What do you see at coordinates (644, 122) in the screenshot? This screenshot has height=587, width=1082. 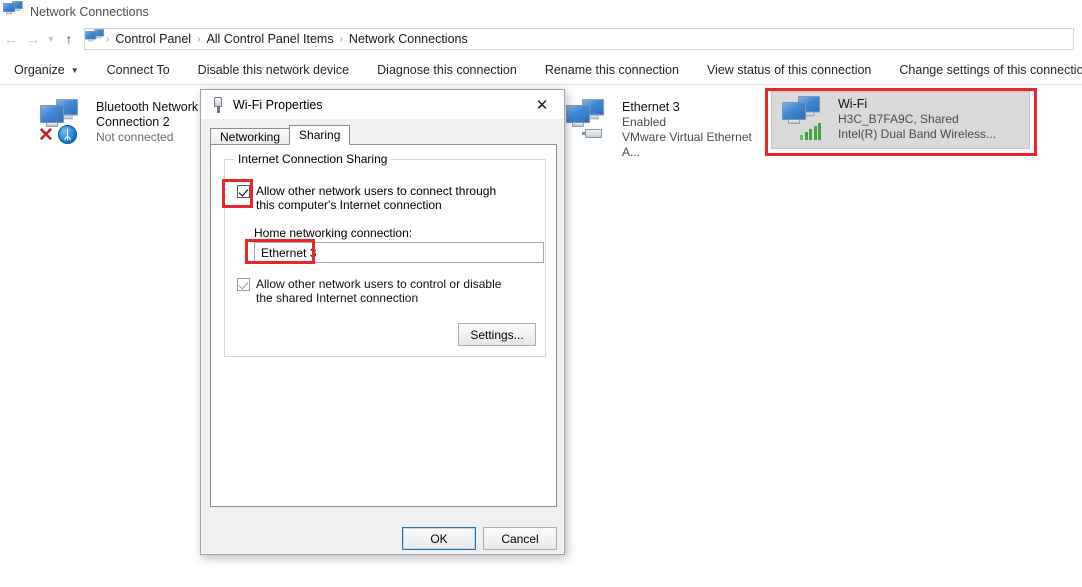 I see `connection-status: Enabled` at bounding box center [644, 122].